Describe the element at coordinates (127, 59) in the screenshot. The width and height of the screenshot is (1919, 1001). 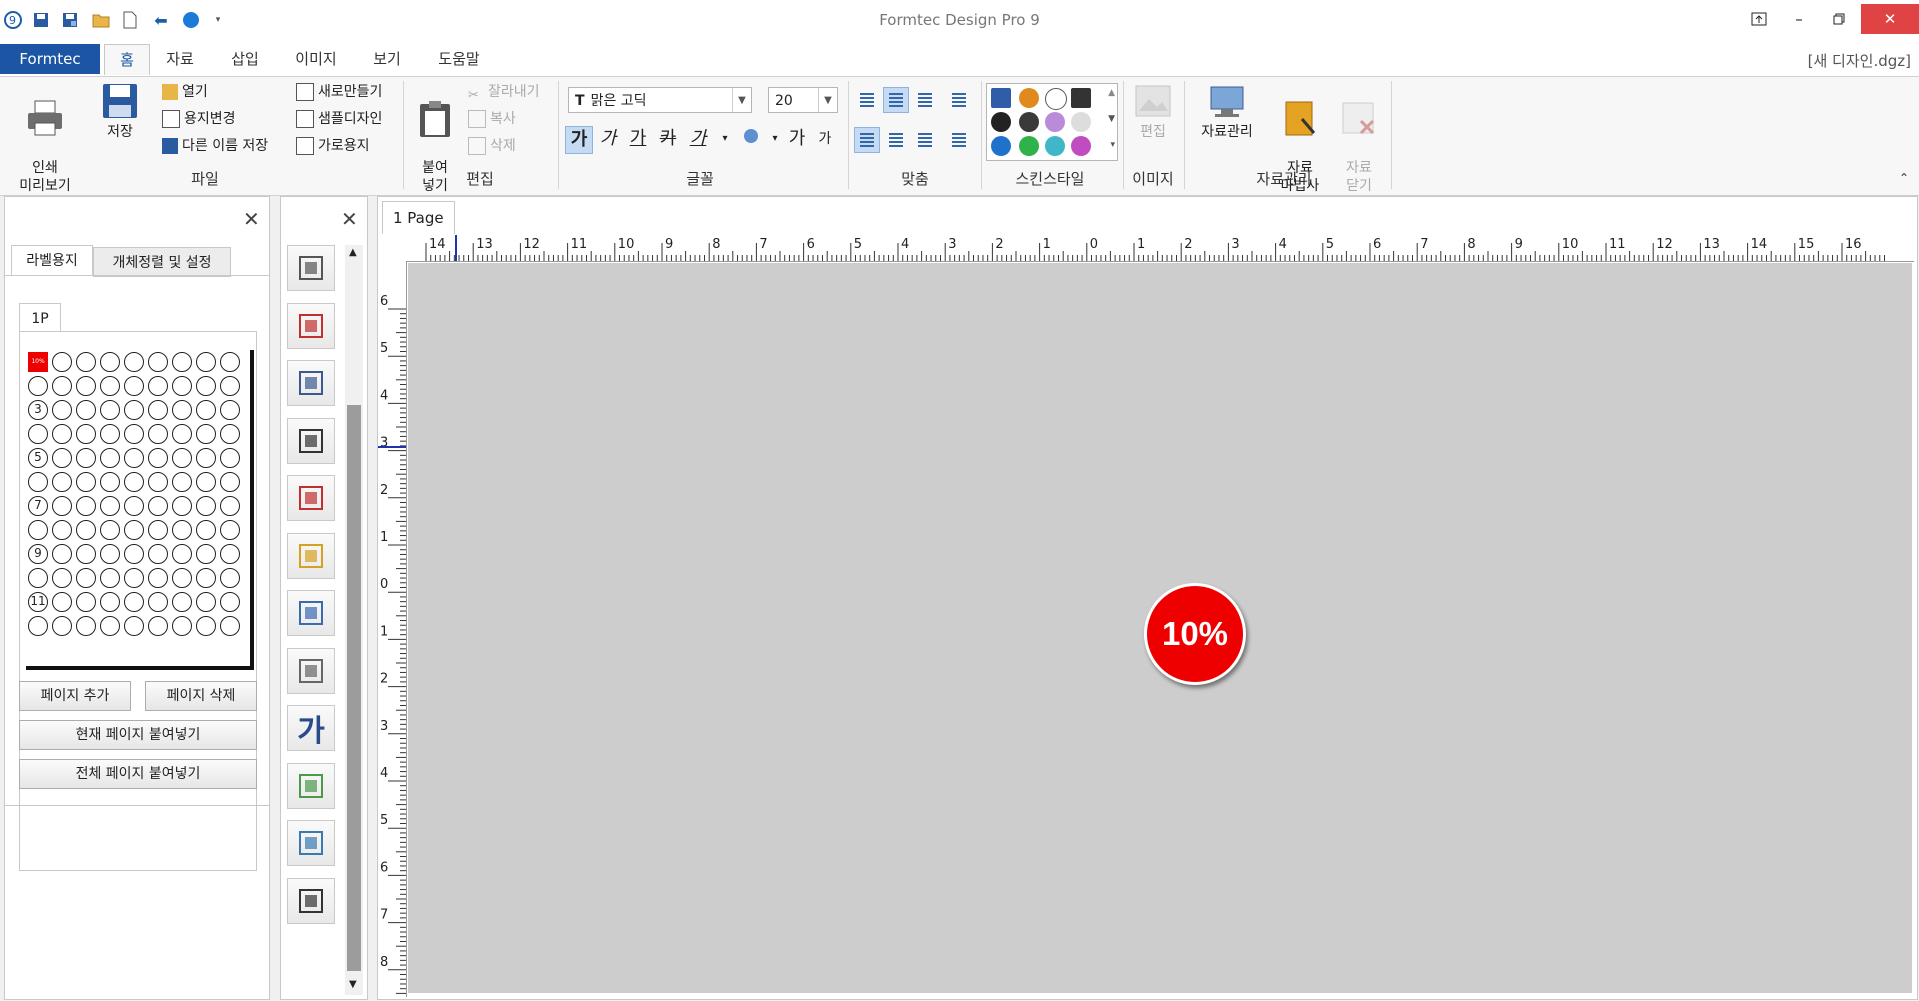
I see `tab-home: 홈` at that location.